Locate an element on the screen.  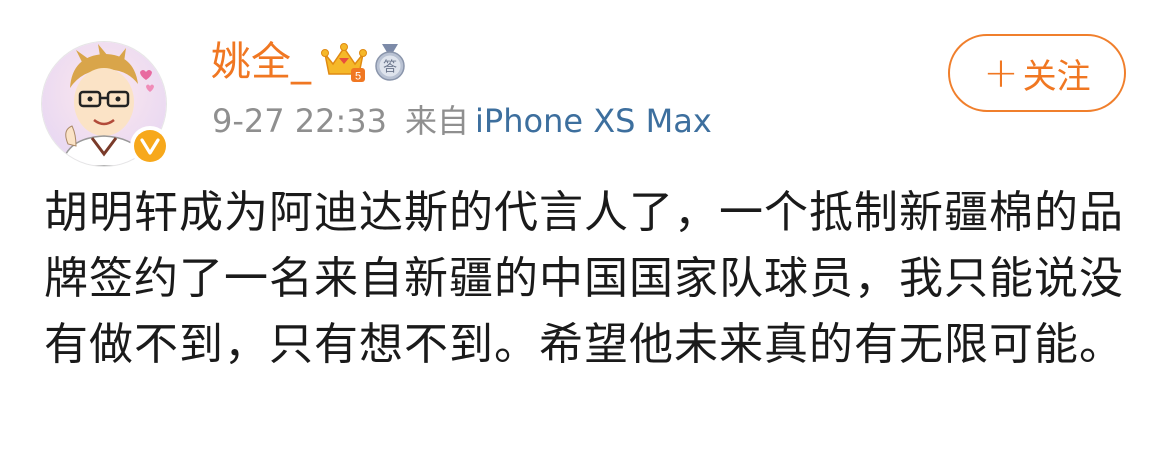
follow-label: 关注 is located at coordinates (1056, 76).